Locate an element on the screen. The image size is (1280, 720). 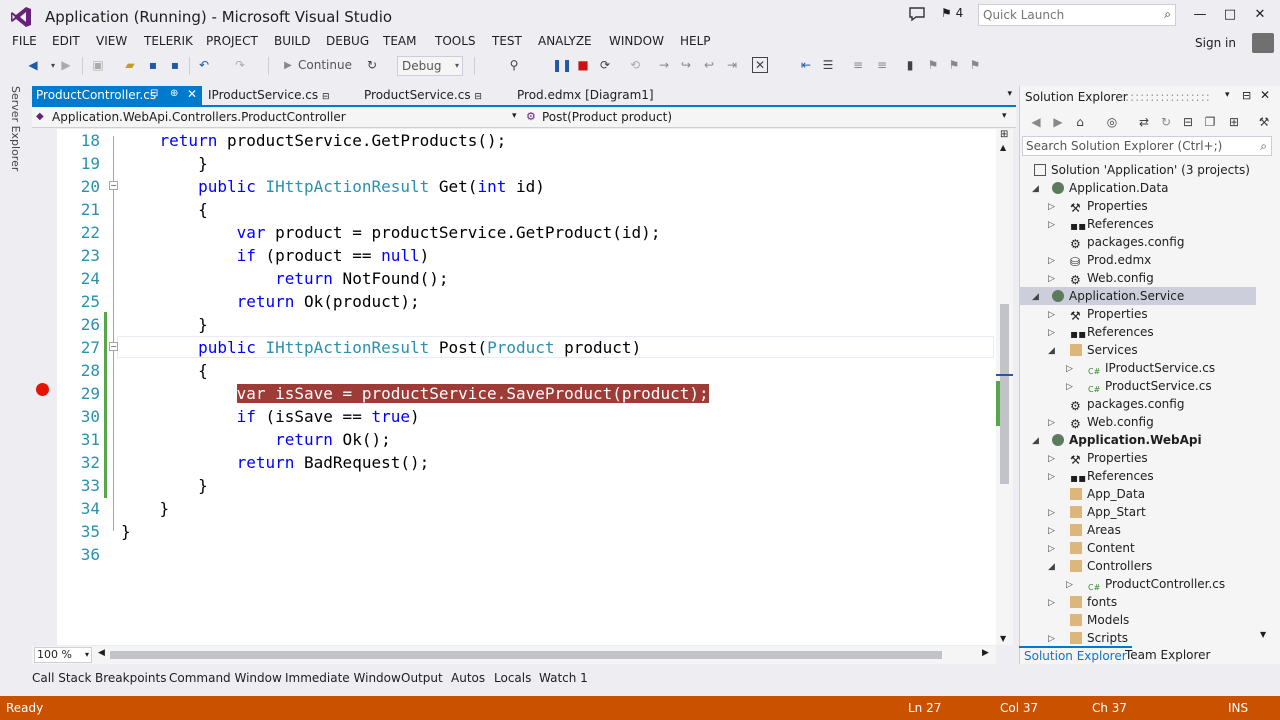
indent-icon: ≡ is located at coordinates (882, 65).